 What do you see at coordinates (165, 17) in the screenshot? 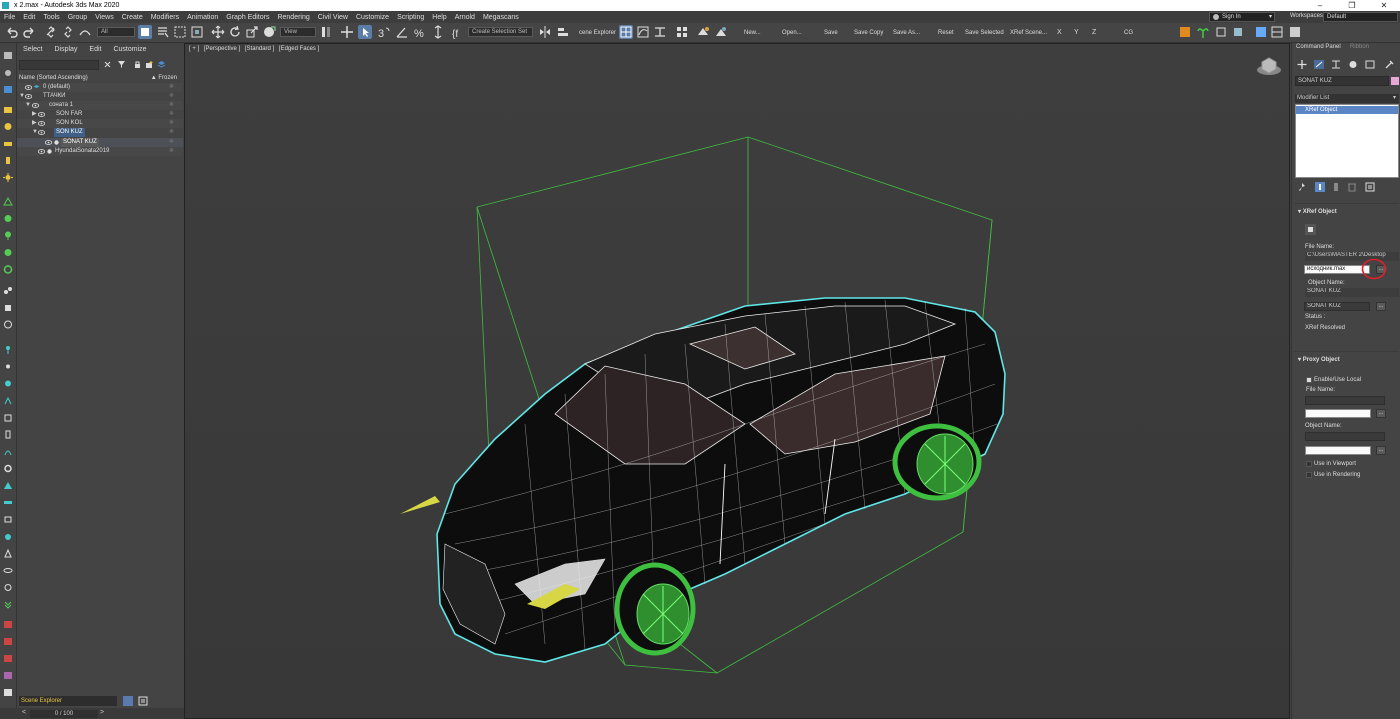
I see `menu-modifiers: Modifiers` at bounding box center [165, 17].